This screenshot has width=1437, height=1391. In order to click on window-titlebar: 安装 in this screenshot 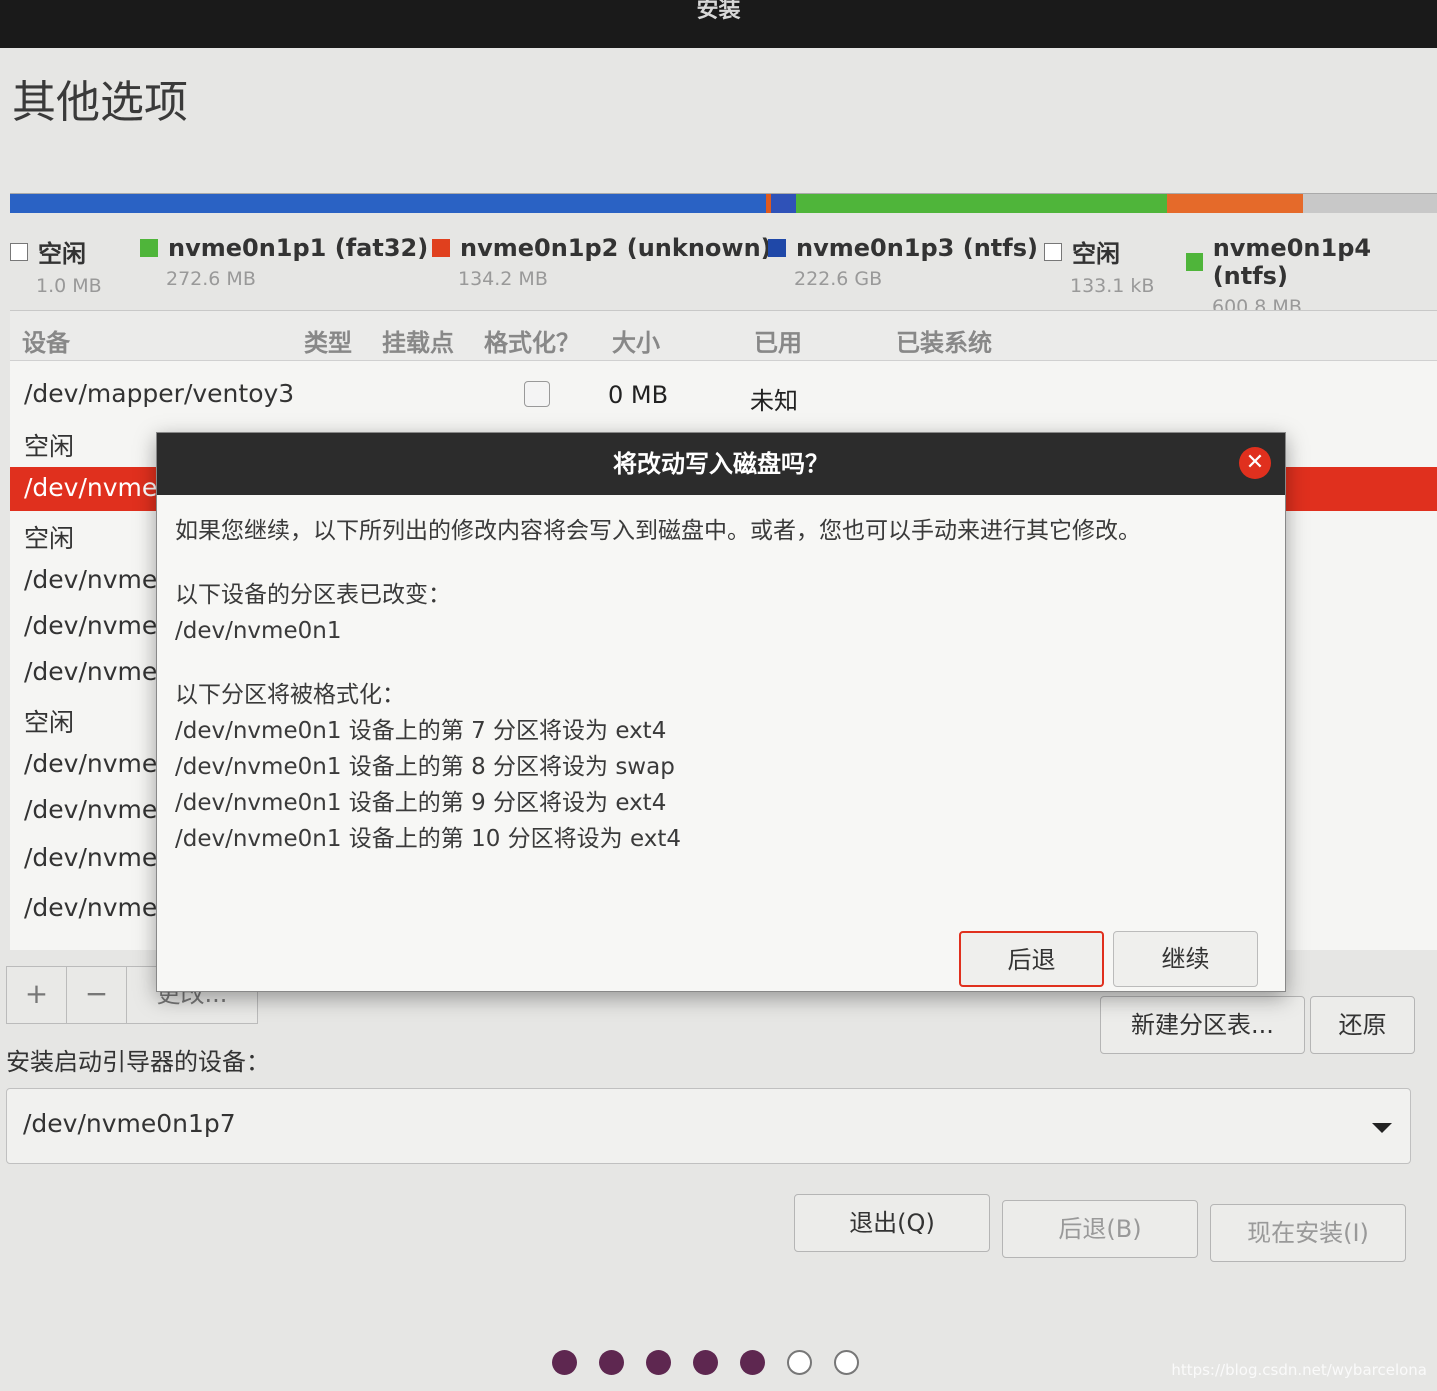, I will do `click(718, 24)`.